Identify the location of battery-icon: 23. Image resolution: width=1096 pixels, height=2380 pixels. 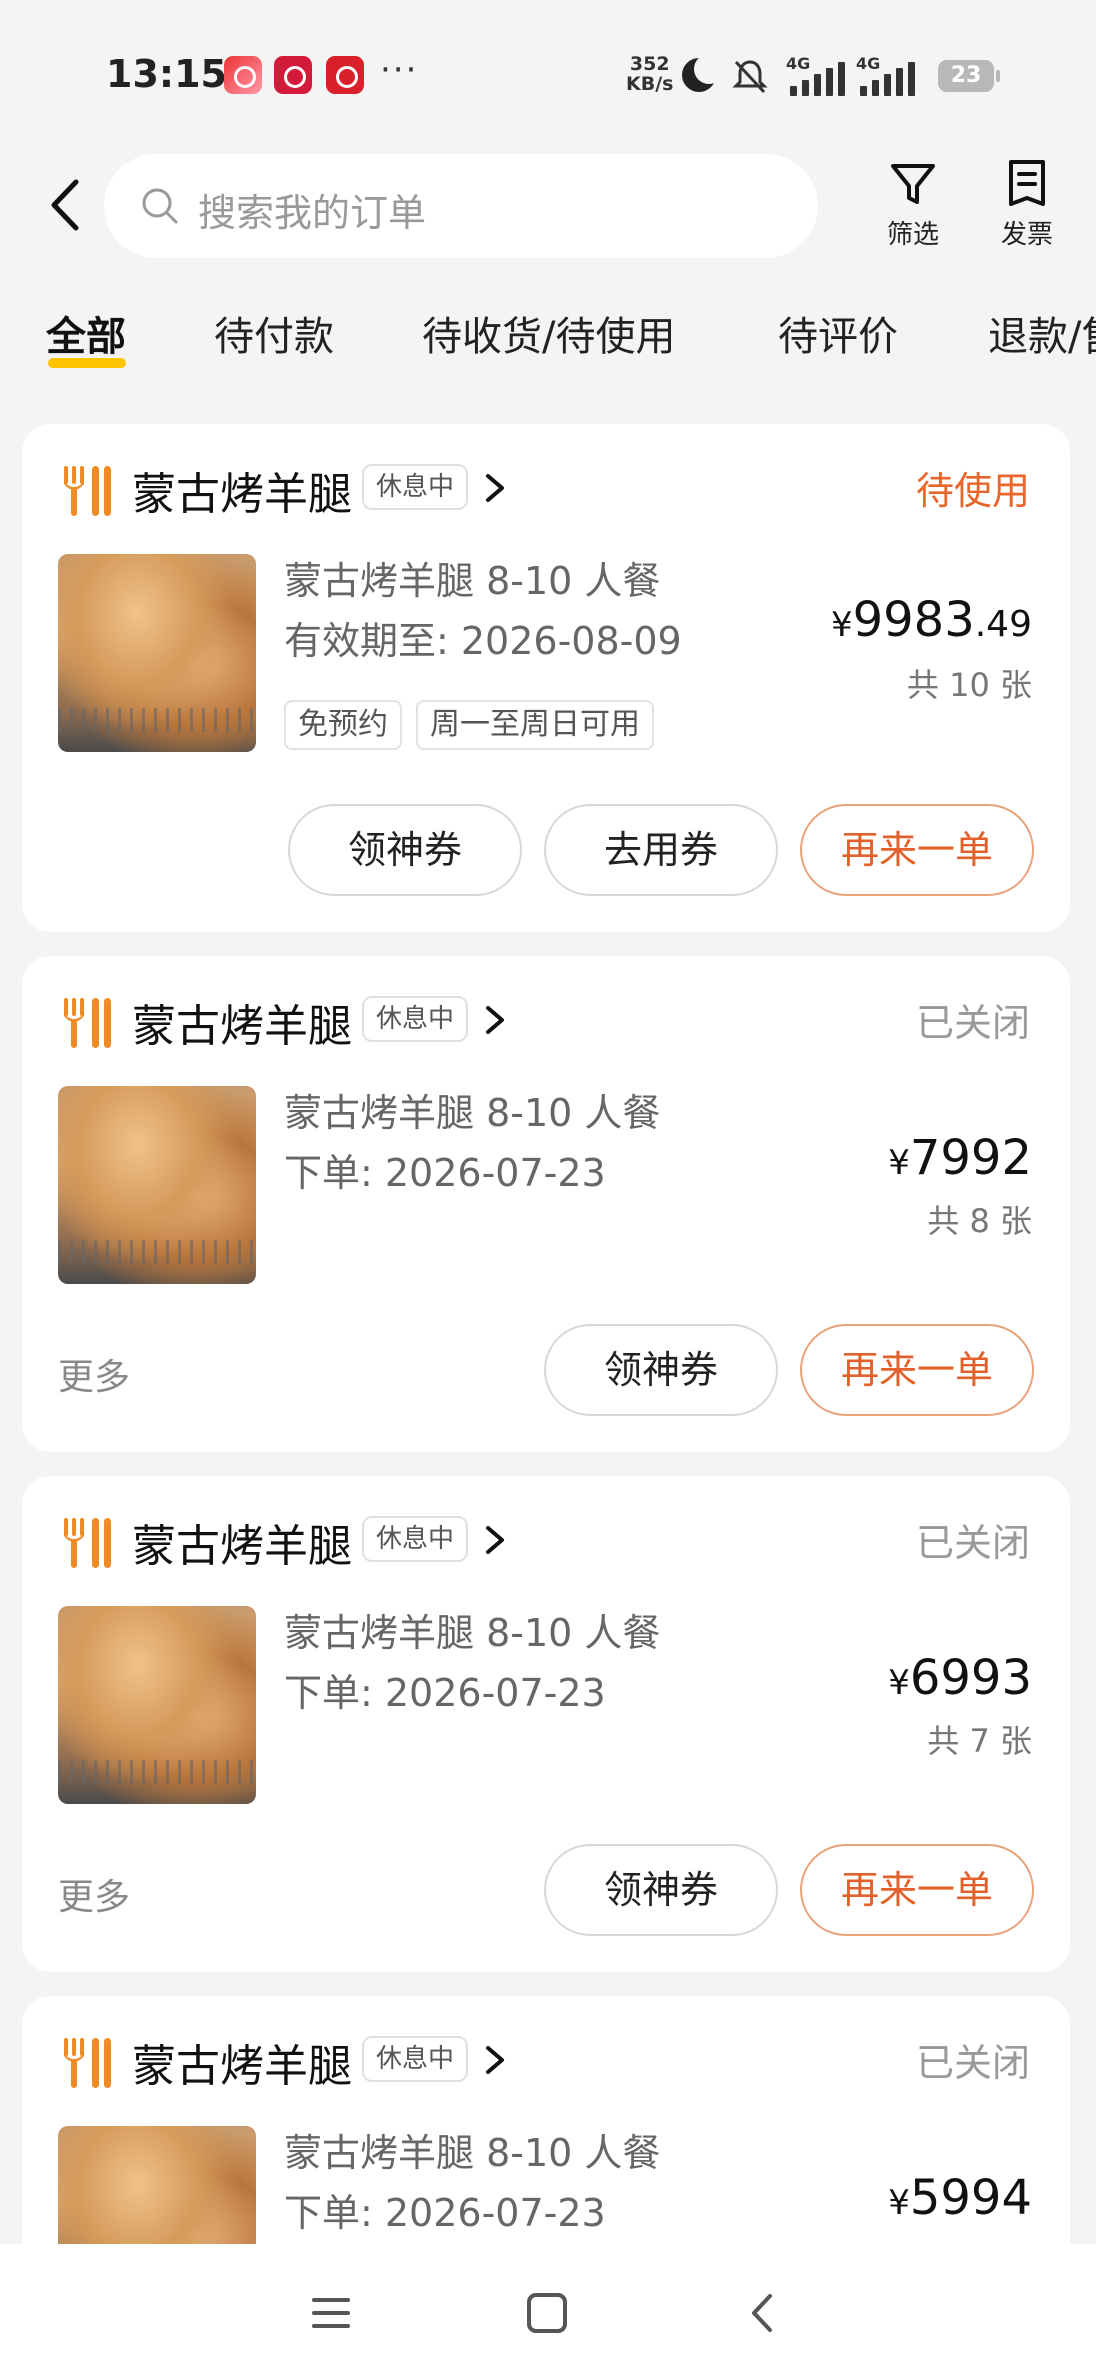
(969, 76).